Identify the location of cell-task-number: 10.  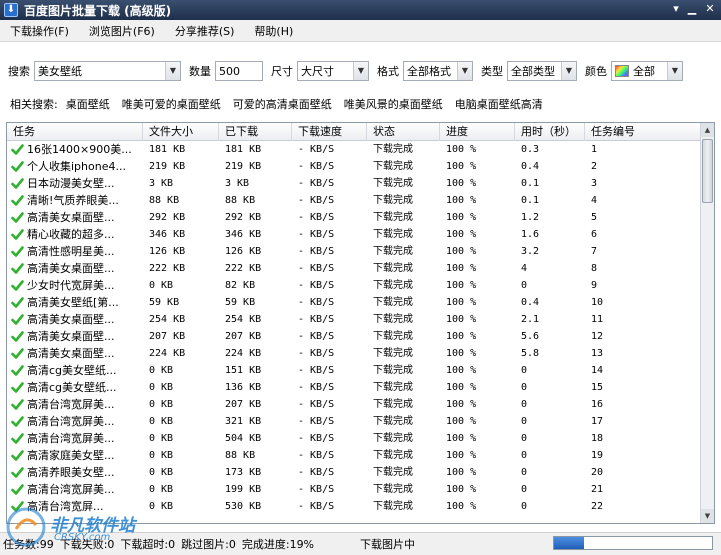
(597, 302).